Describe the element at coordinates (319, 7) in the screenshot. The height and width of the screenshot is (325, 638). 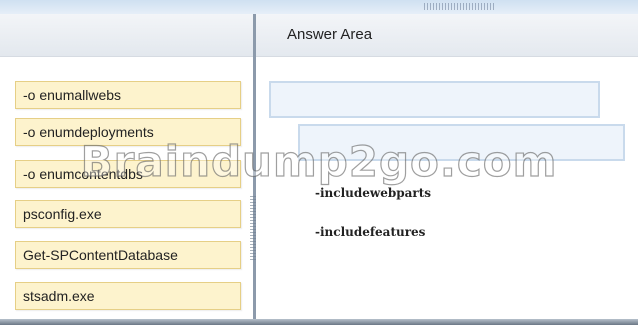
I see `top-strip` at that location.